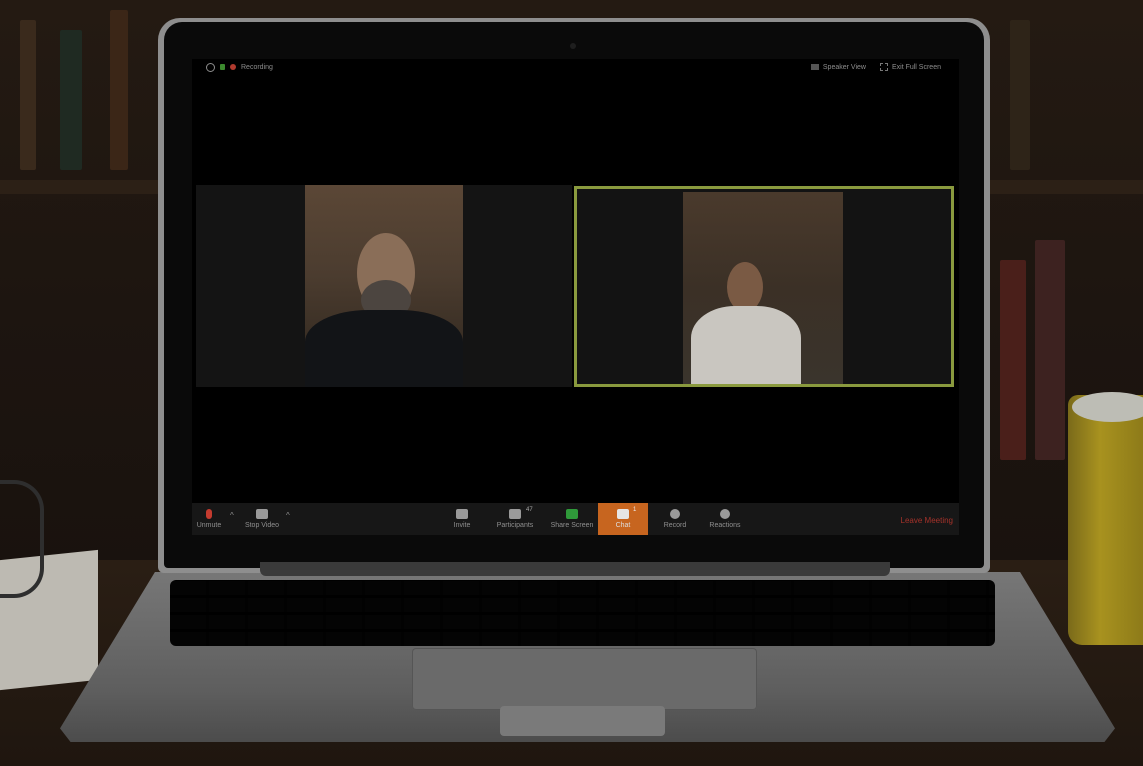  I want to click on reactions-label: Reactions, so click(725, 525).